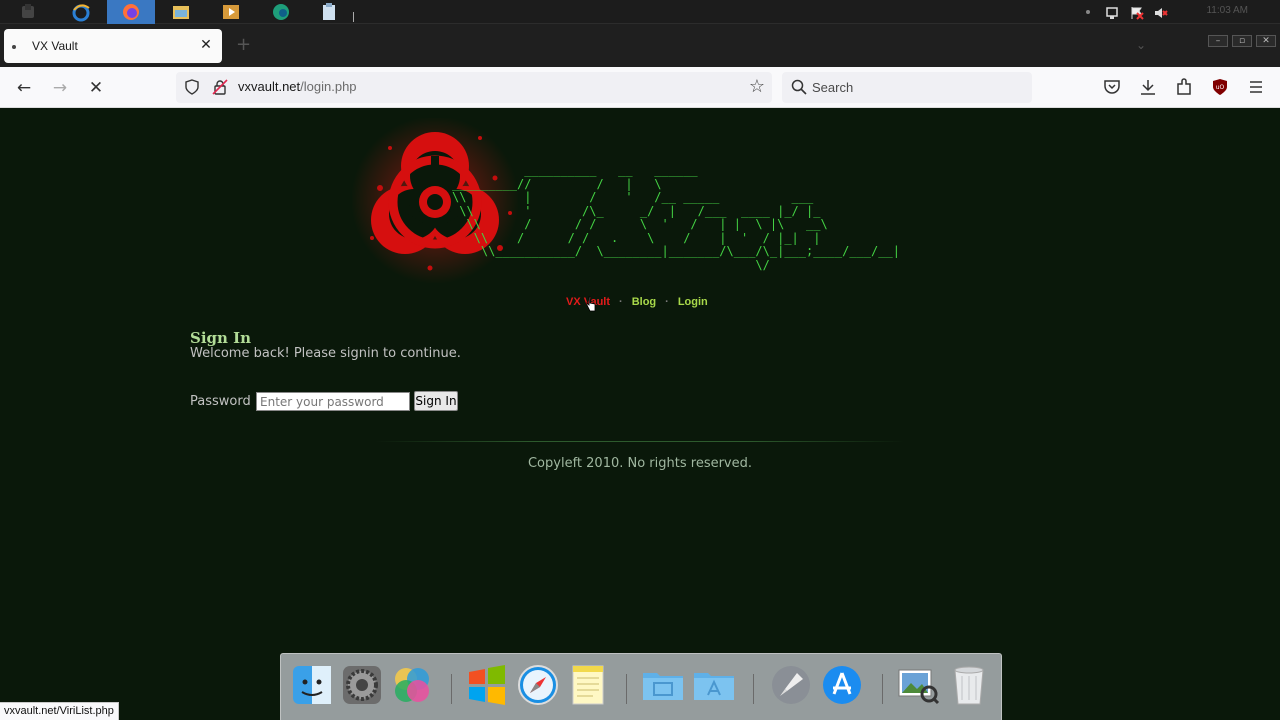 This screenshot has height=720, width=1280. Describe the element at coordinates (538, 685) in the screenshot. I see `safari-icon` at that location.